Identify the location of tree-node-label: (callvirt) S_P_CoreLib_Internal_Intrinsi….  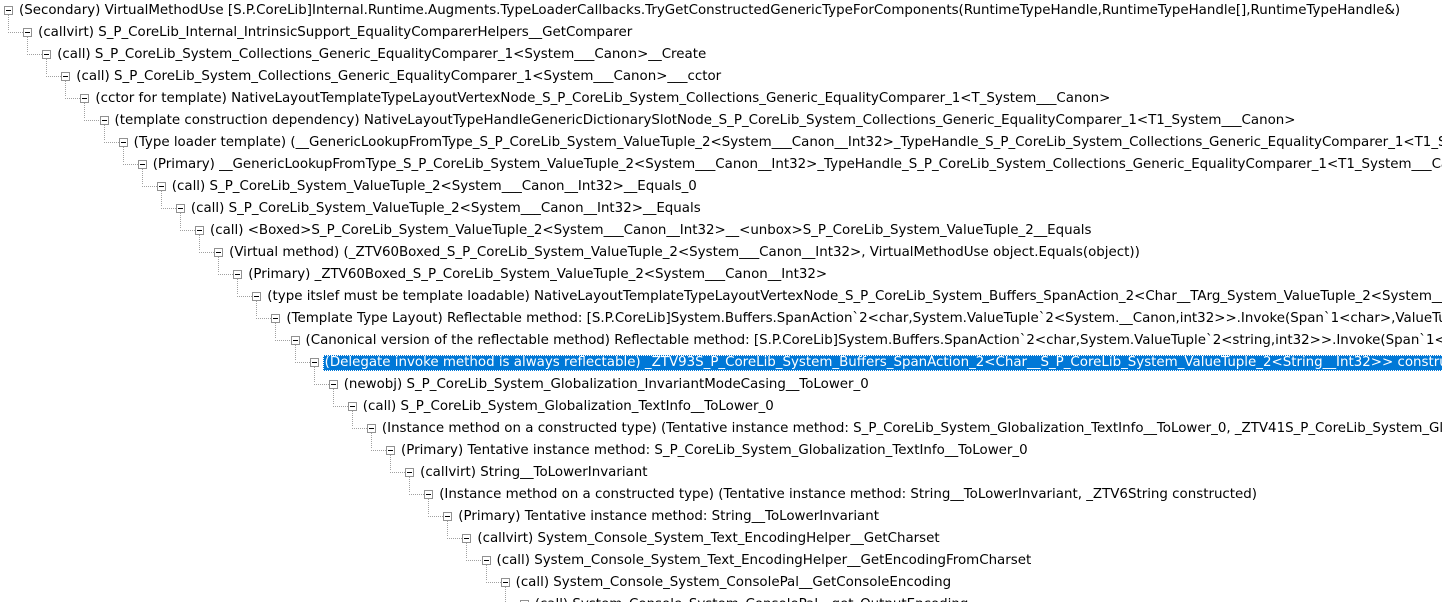
(335, 33).